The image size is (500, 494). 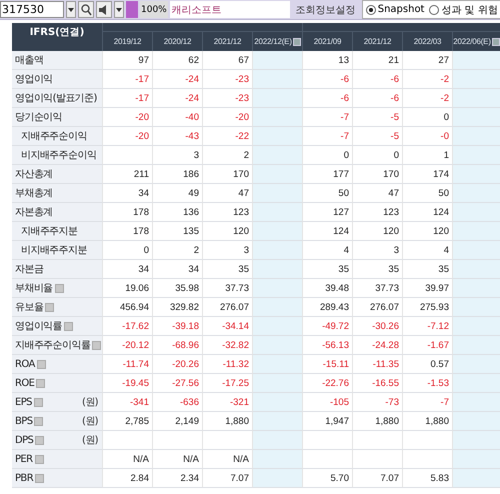 What do you see at coordinates (377, 478) in the screenshot?
I see `table-cell: 7.07` at bounding box center [377, 478].